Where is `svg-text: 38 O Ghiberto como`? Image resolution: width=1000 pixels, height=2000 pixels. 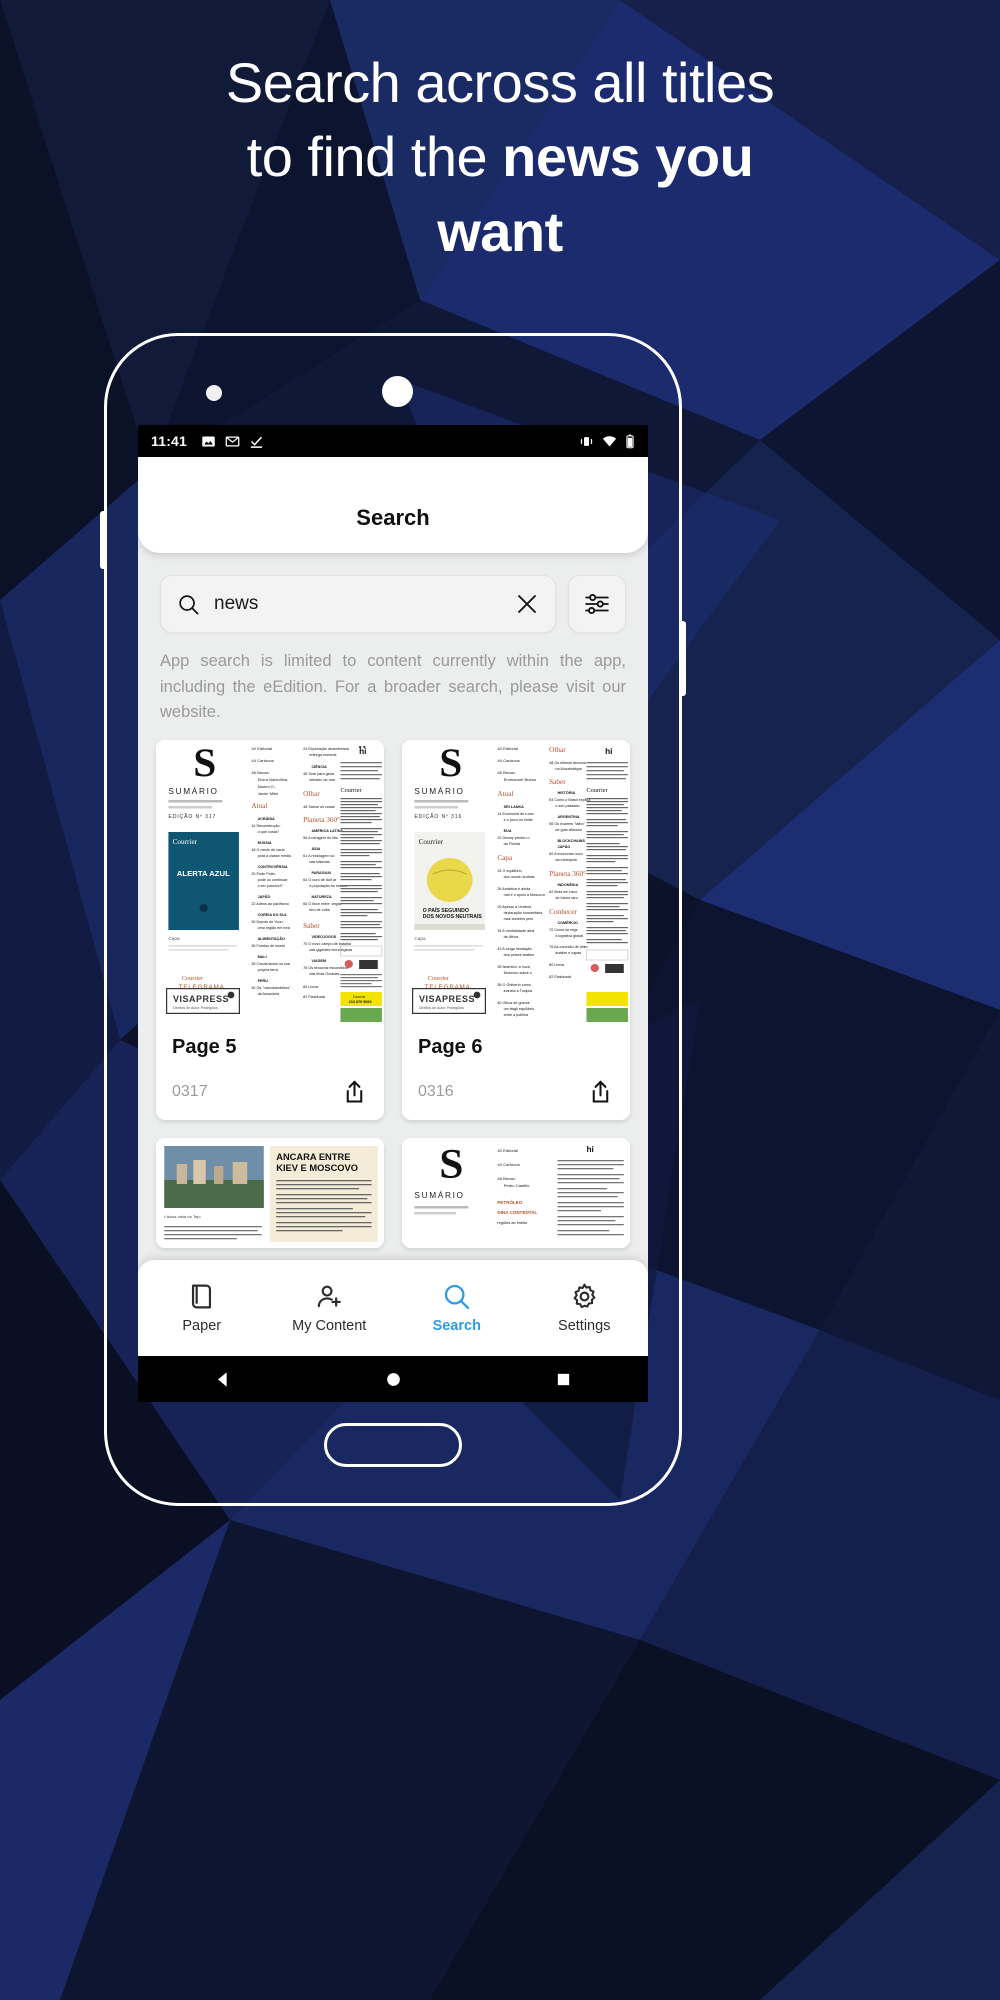 svg-text: 38 O Ghiberto como is located at coordinates (514, 985).